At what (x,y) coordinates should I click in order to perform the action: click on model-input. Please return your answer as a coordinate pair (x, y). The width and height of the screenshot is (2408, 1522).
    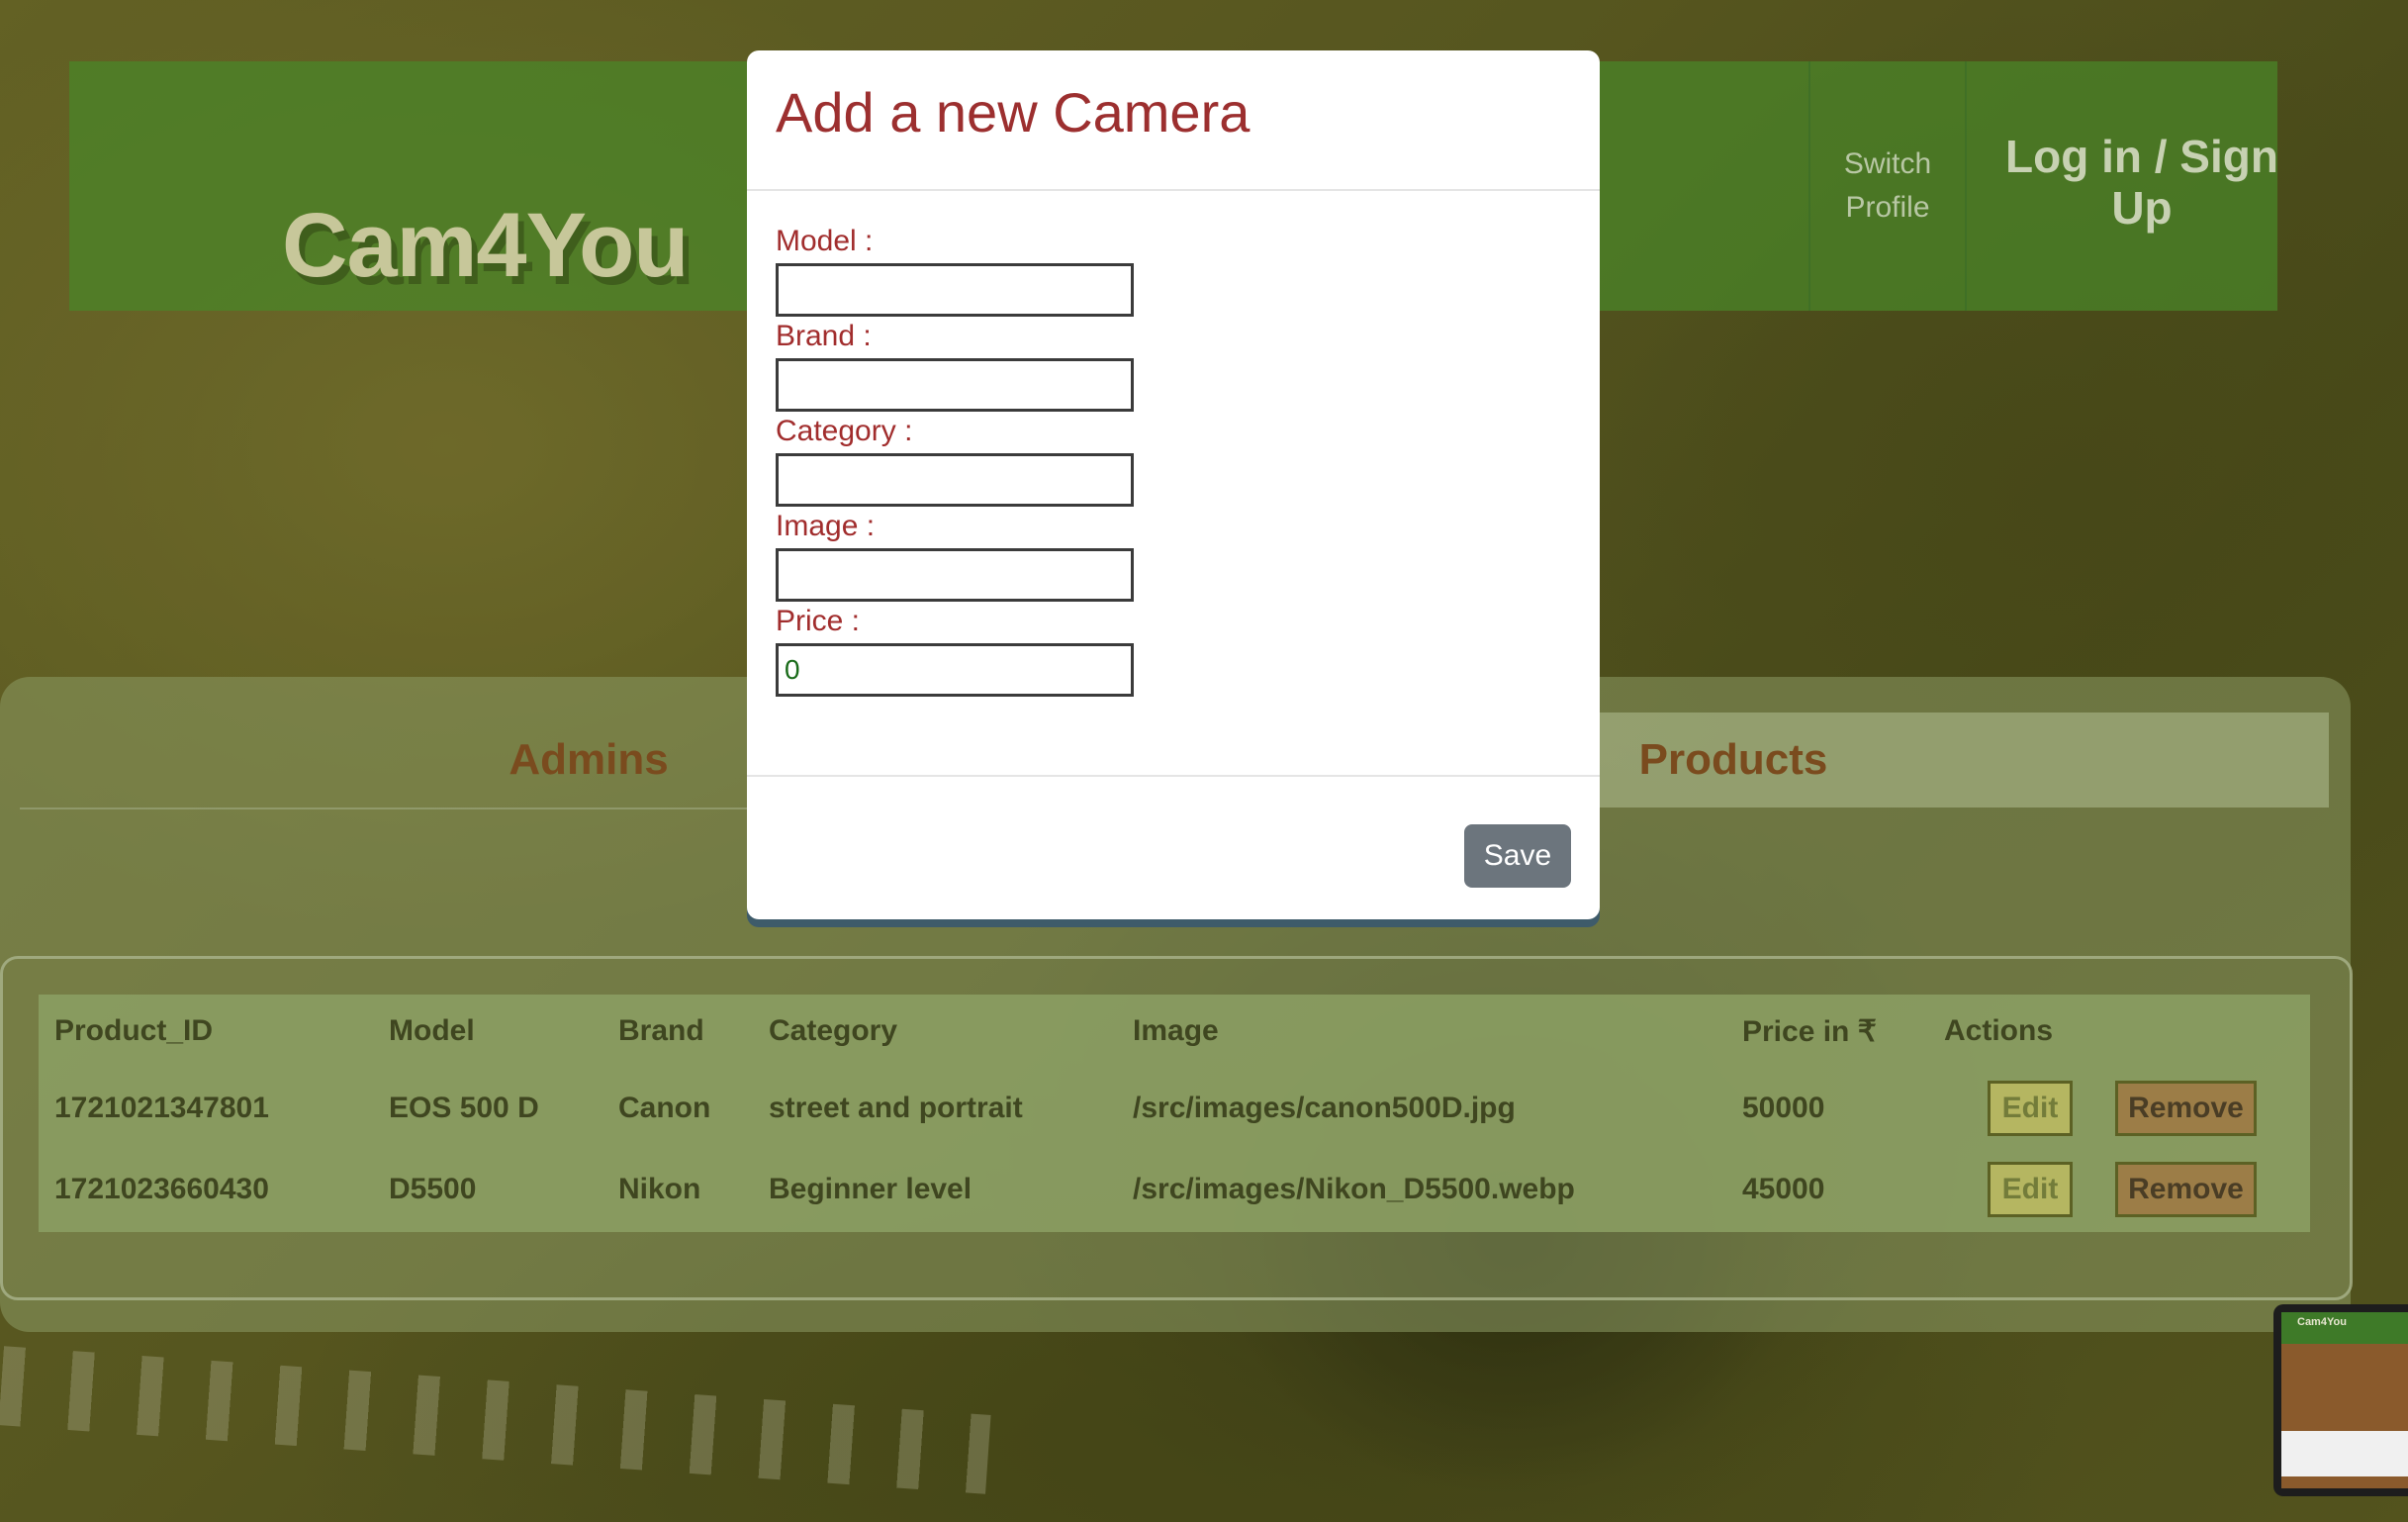
    Looking at the image, I should click on (955, 290).